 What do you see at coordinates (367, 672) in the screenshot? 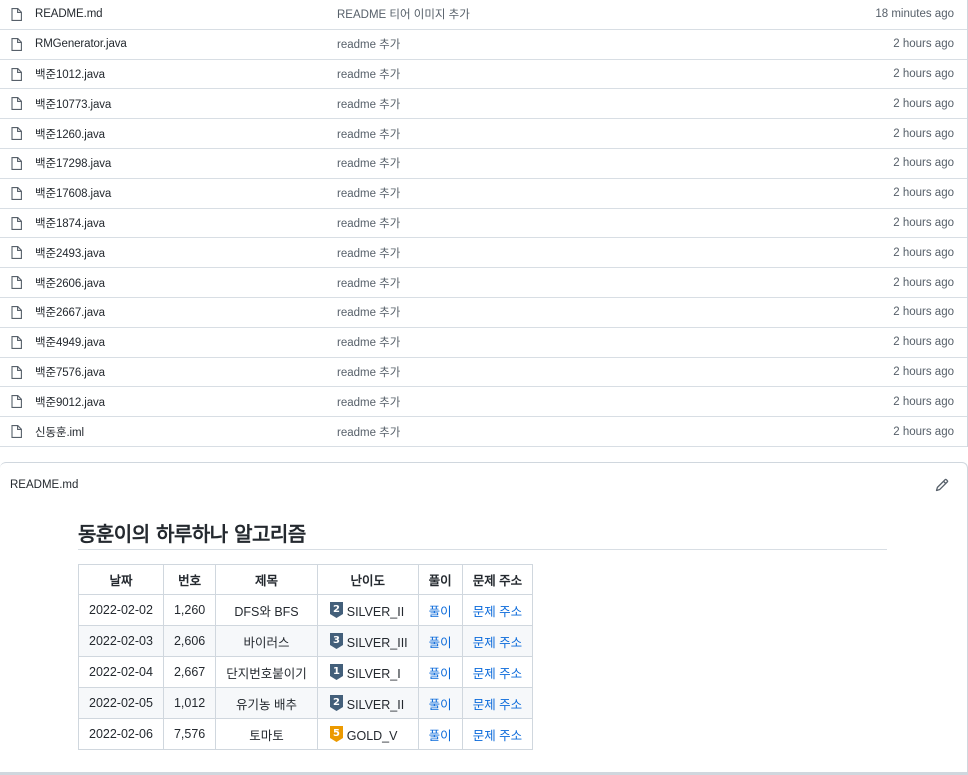
I see `tier-cell: 1 SILVER_I` at bounding box center [367, 672].